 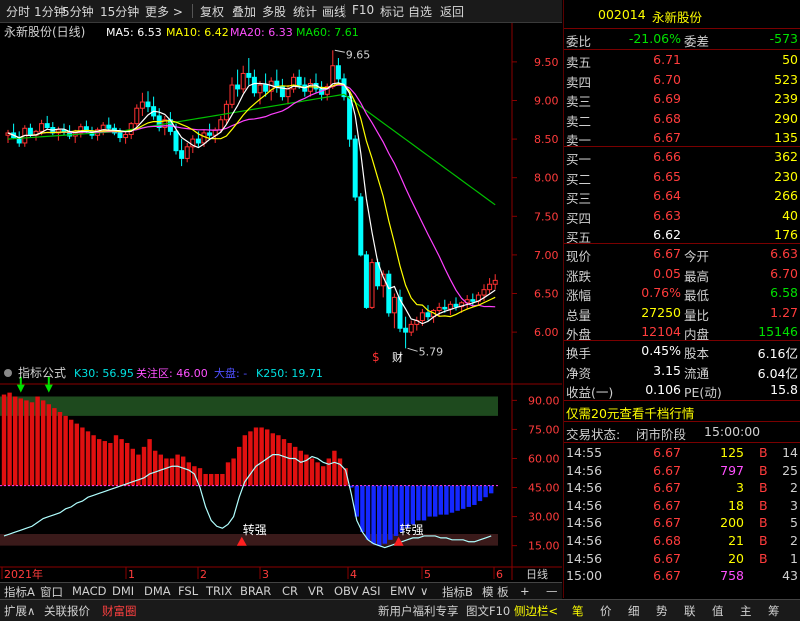 I want to click on ask-price-1: 6.70, so click(x=667, y=79).